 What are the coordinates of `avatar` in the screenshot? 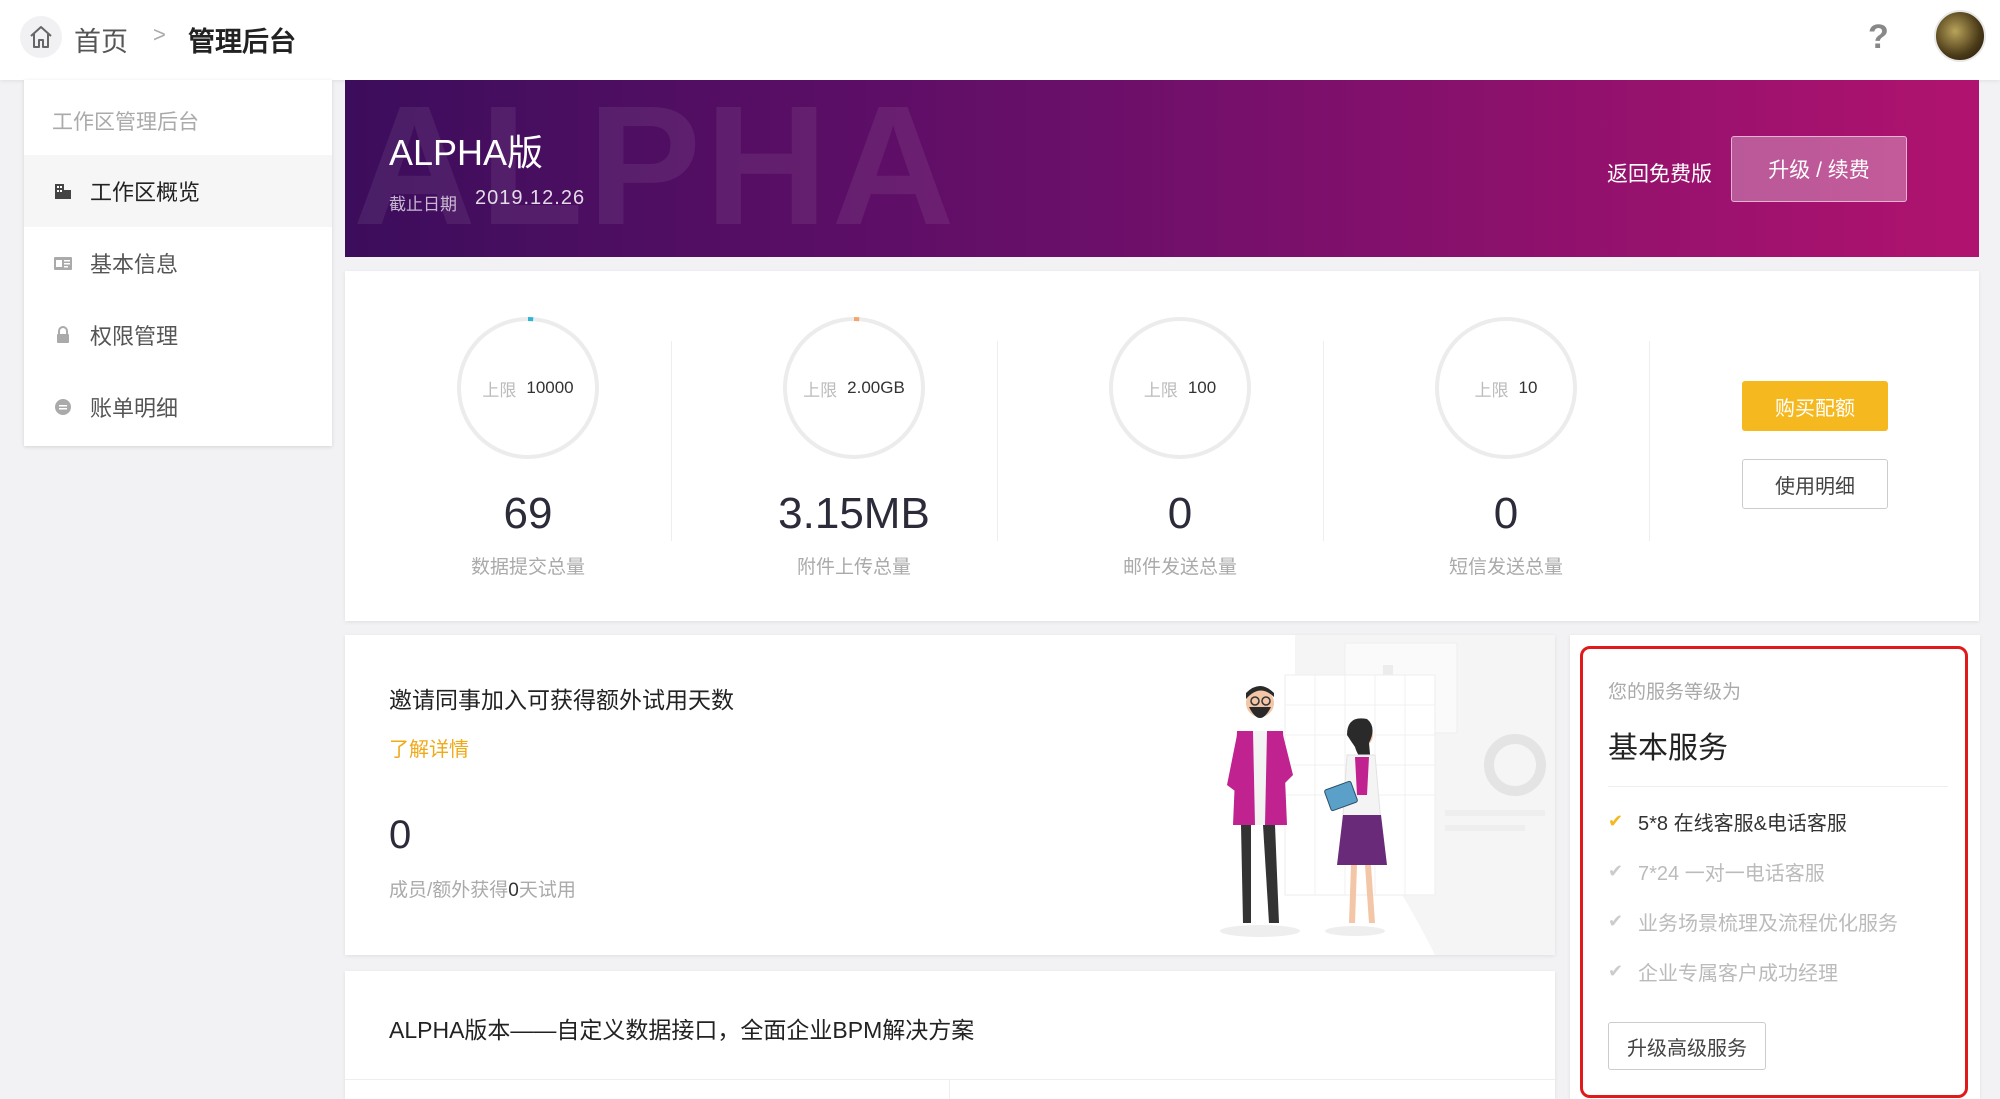 It's located at (1960, 36).